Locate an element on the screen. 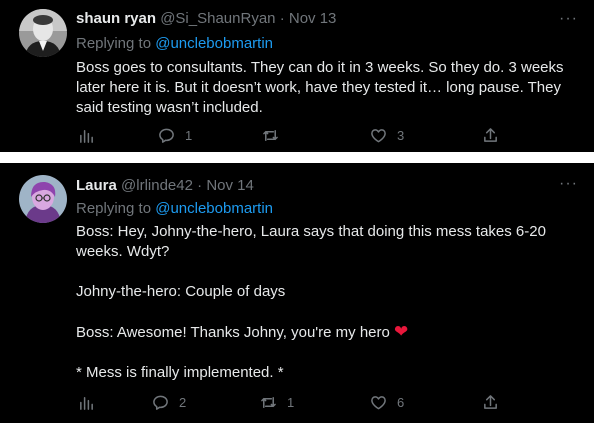 Image resolution: width=594 pixels, height=423 pixels. retweet-button: 1 is located at coordinates (277, 402).